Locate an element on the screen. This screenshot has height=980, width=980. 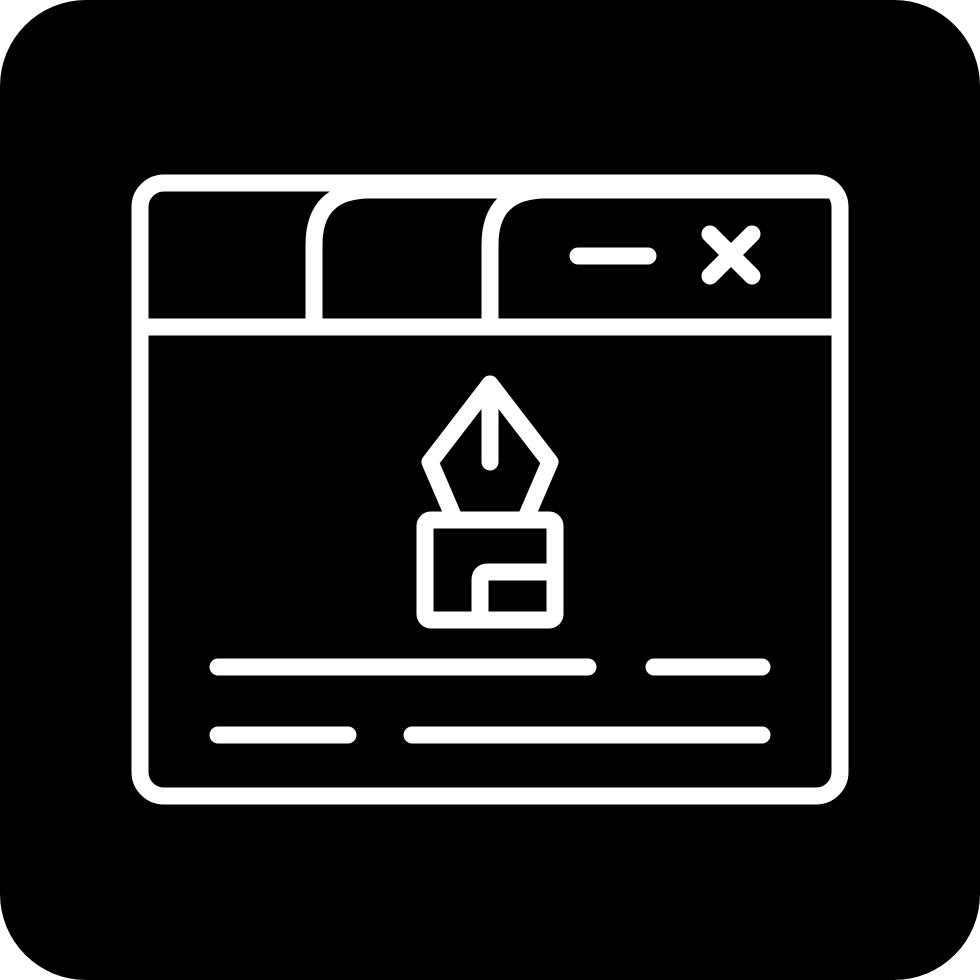
pen-nib-icon is located at coordinates (490, 502).